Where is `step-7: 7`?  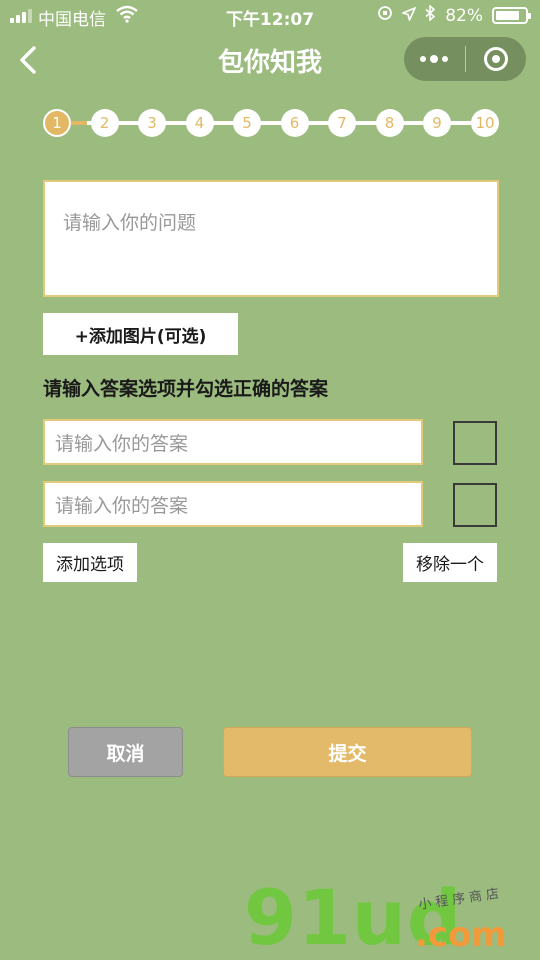 step-7: 7 is located at coordinates (342, 123).